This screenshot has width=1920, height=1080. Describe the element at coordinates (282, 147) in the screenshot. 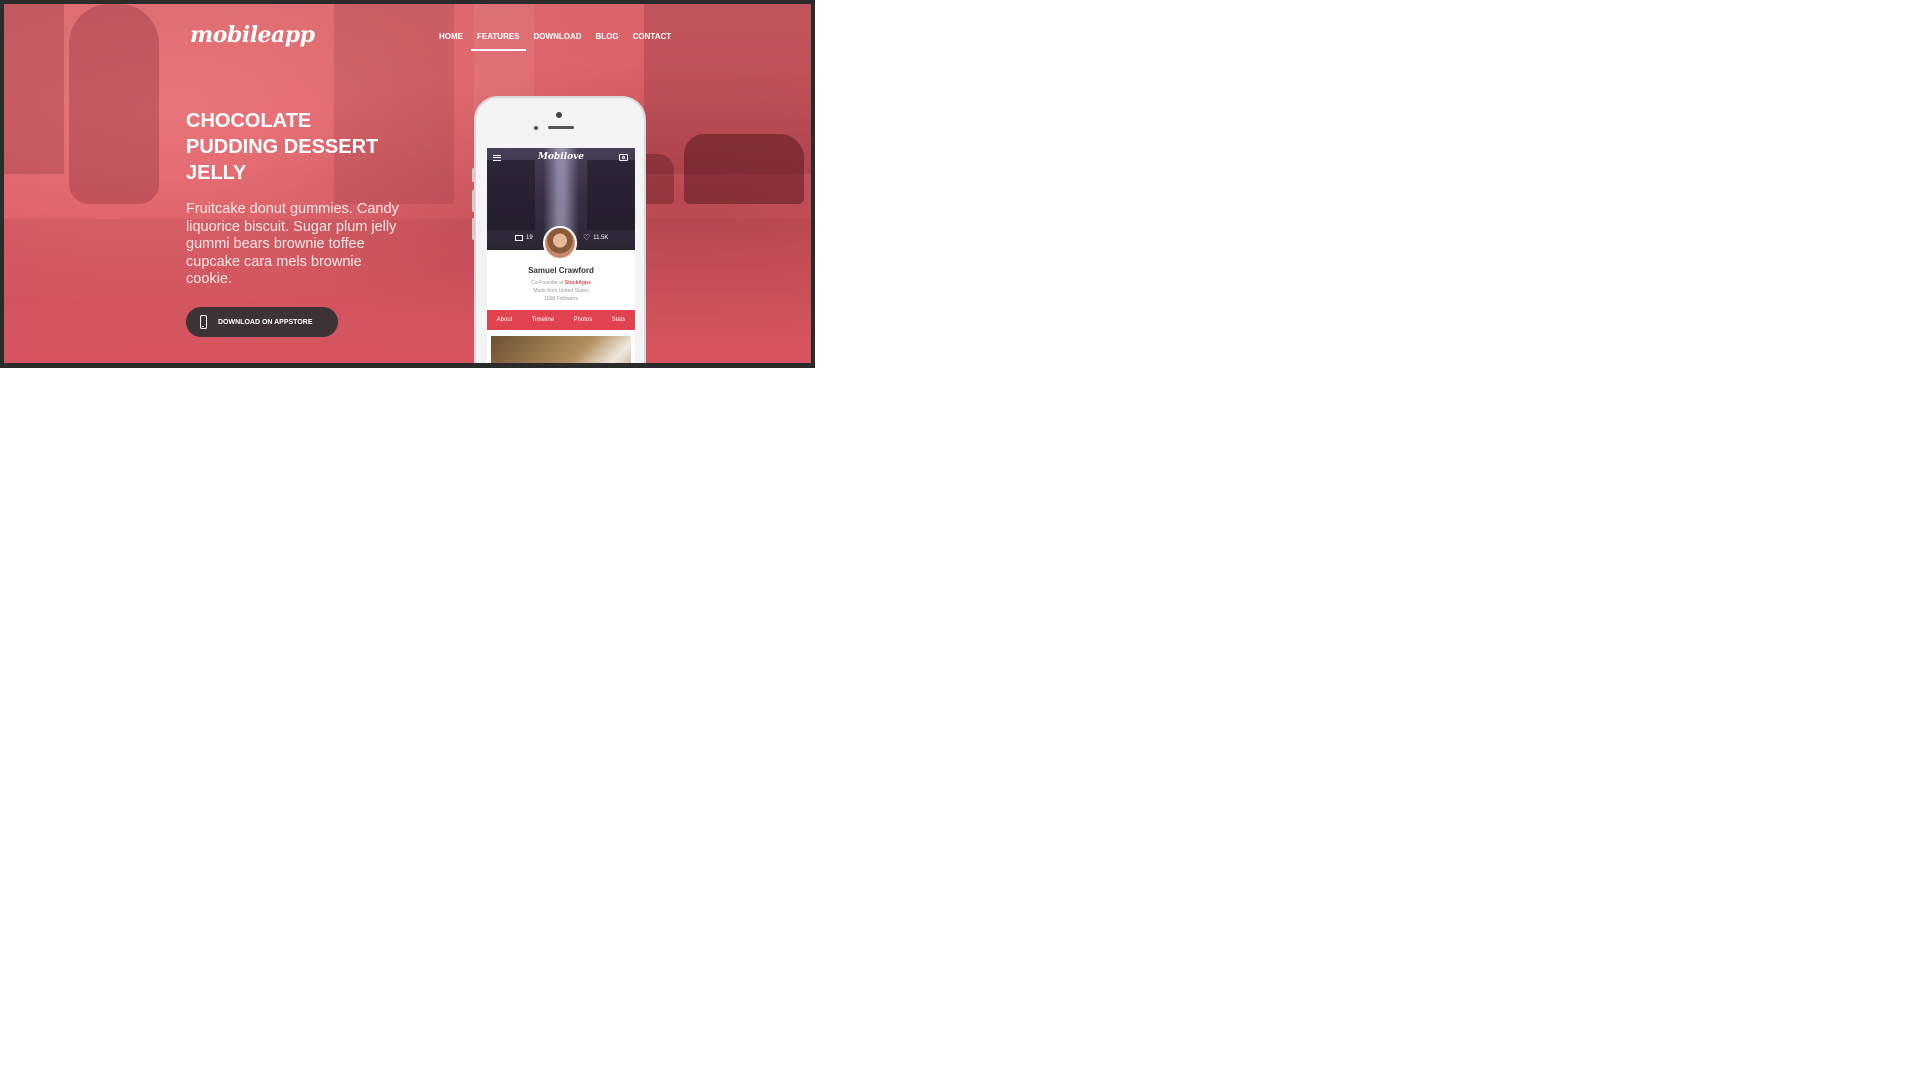

I see `headline-line: PUDDING DESSERT` at that location.